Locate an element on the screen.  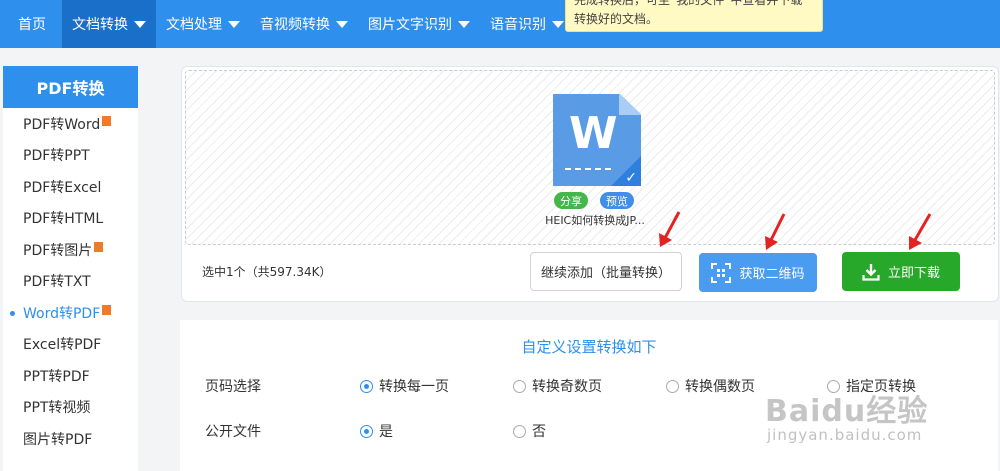
nav-item-label: 文档转换 is located at coordinates (100, 25).